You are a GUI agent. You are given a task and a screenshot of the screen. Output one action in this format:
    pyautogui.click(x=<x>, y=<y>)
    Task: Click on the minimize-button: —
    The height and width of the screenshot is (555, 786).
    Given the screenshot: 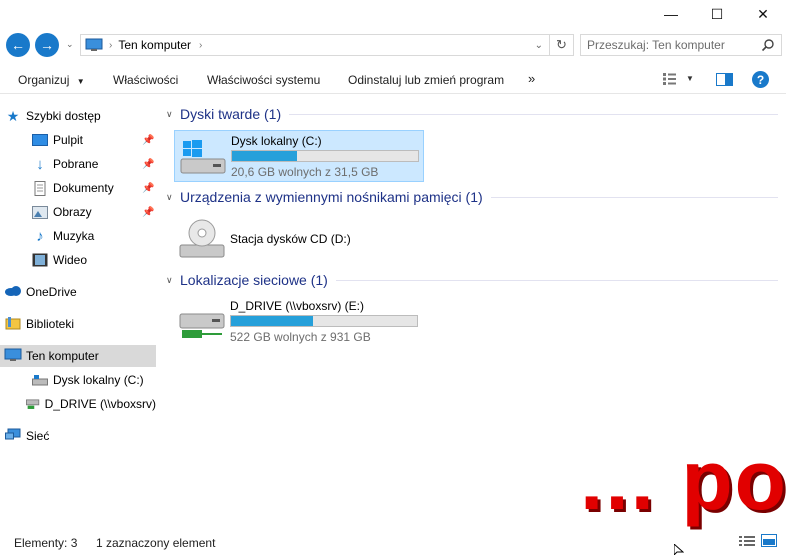 What is the action you would take?
    pyautogui.click(x=671, y=14)
    